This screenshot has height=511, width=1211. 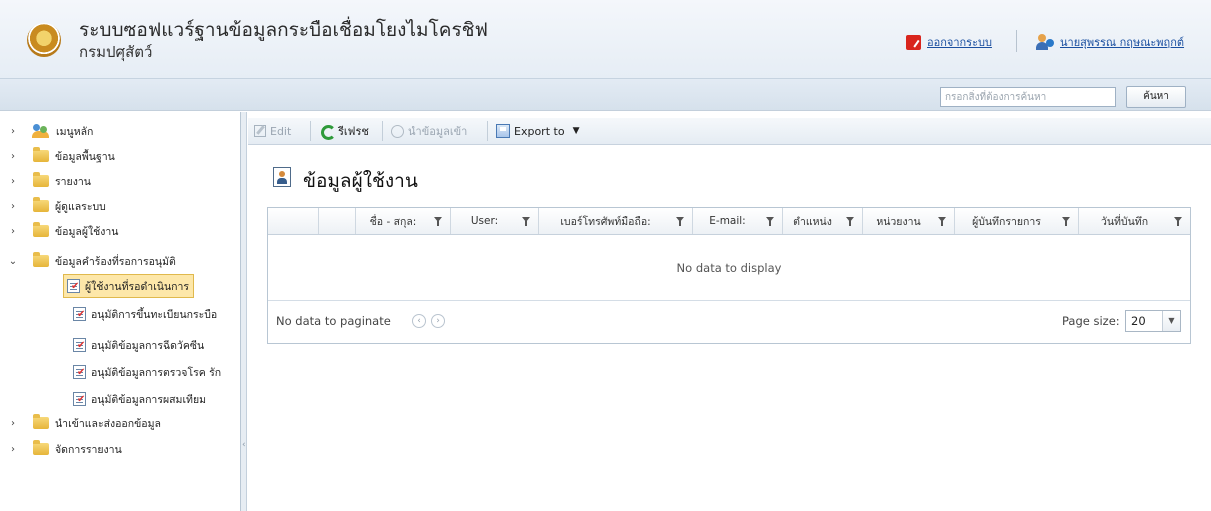 I want to click on grid-column-name: ชื่อ - สกุล:, so click(x=403, y=221).